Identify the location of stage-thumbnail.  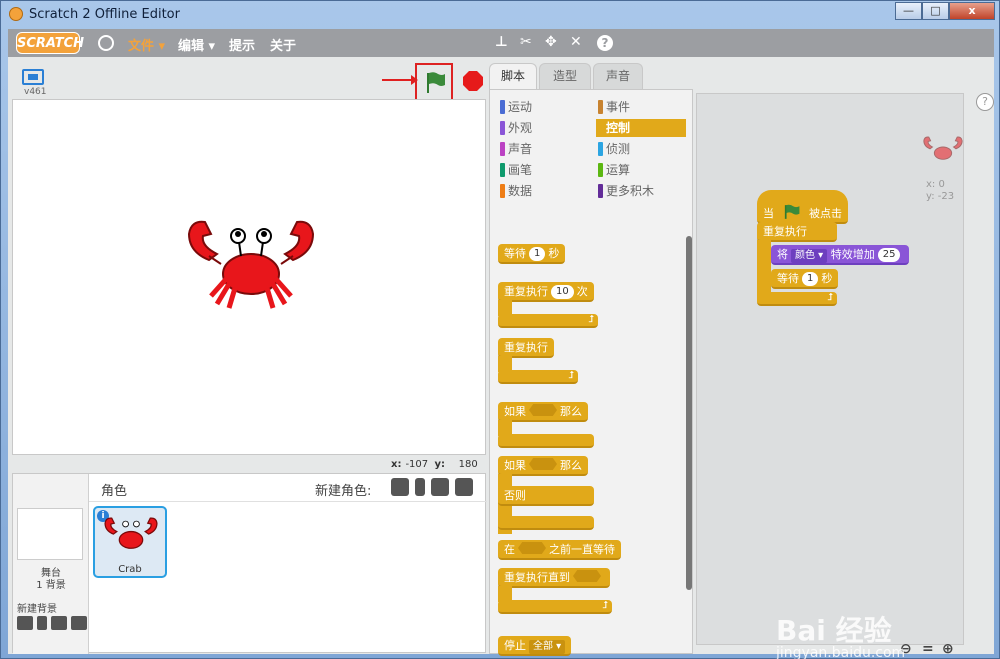
(50, 534).